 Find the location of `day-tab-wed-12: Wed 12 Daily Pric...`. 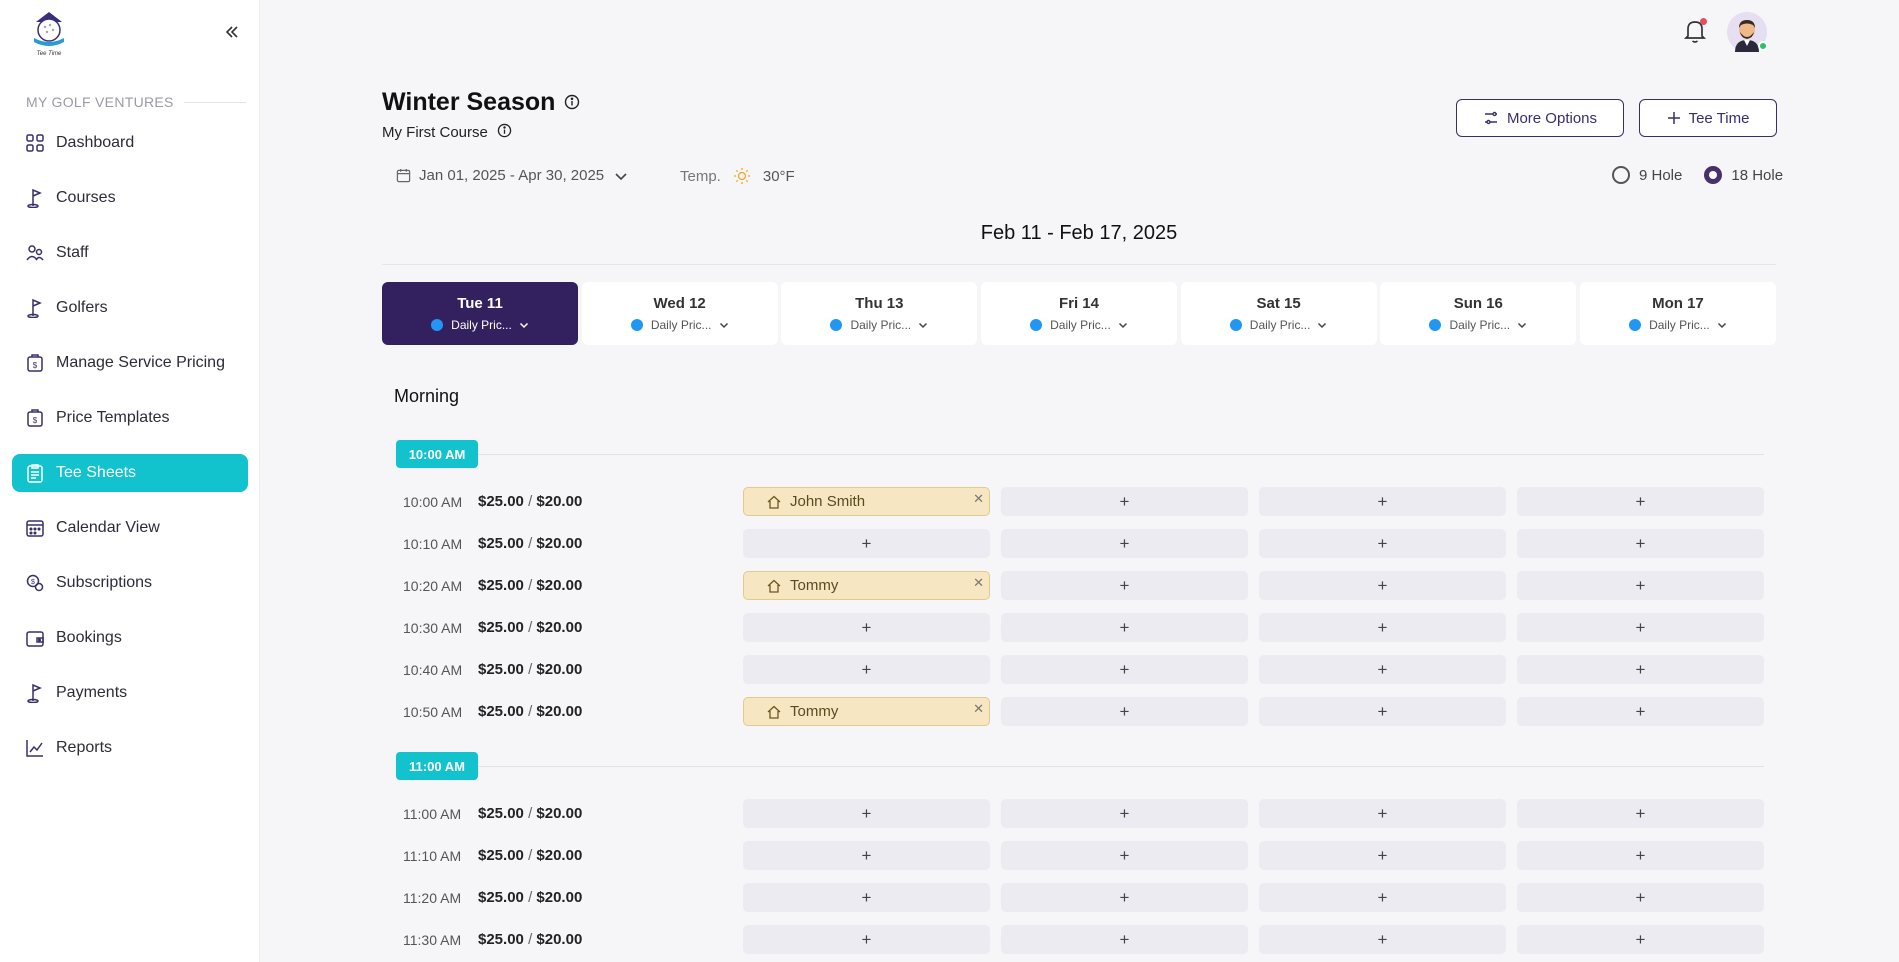

day-tab-wed-12: Wed 12 Daily Pric... is located at coordinates (679, 313).